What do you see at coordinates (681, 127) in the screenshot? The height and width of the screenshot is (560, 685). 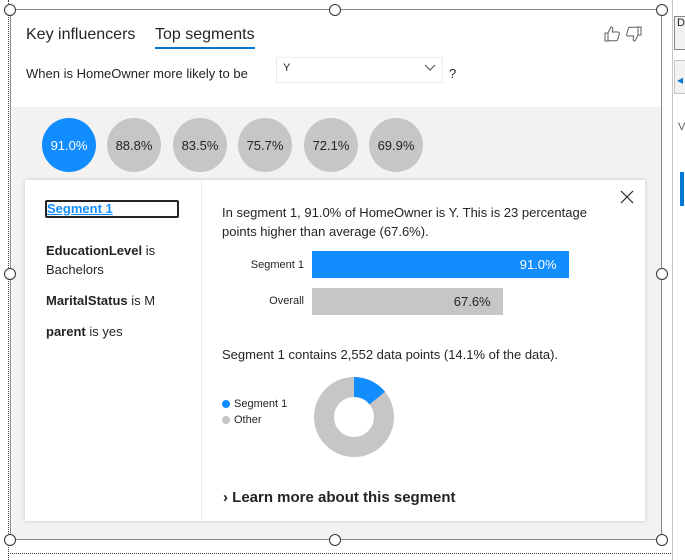 I see `side-pane-label: V` at bounding box center [681, 127].